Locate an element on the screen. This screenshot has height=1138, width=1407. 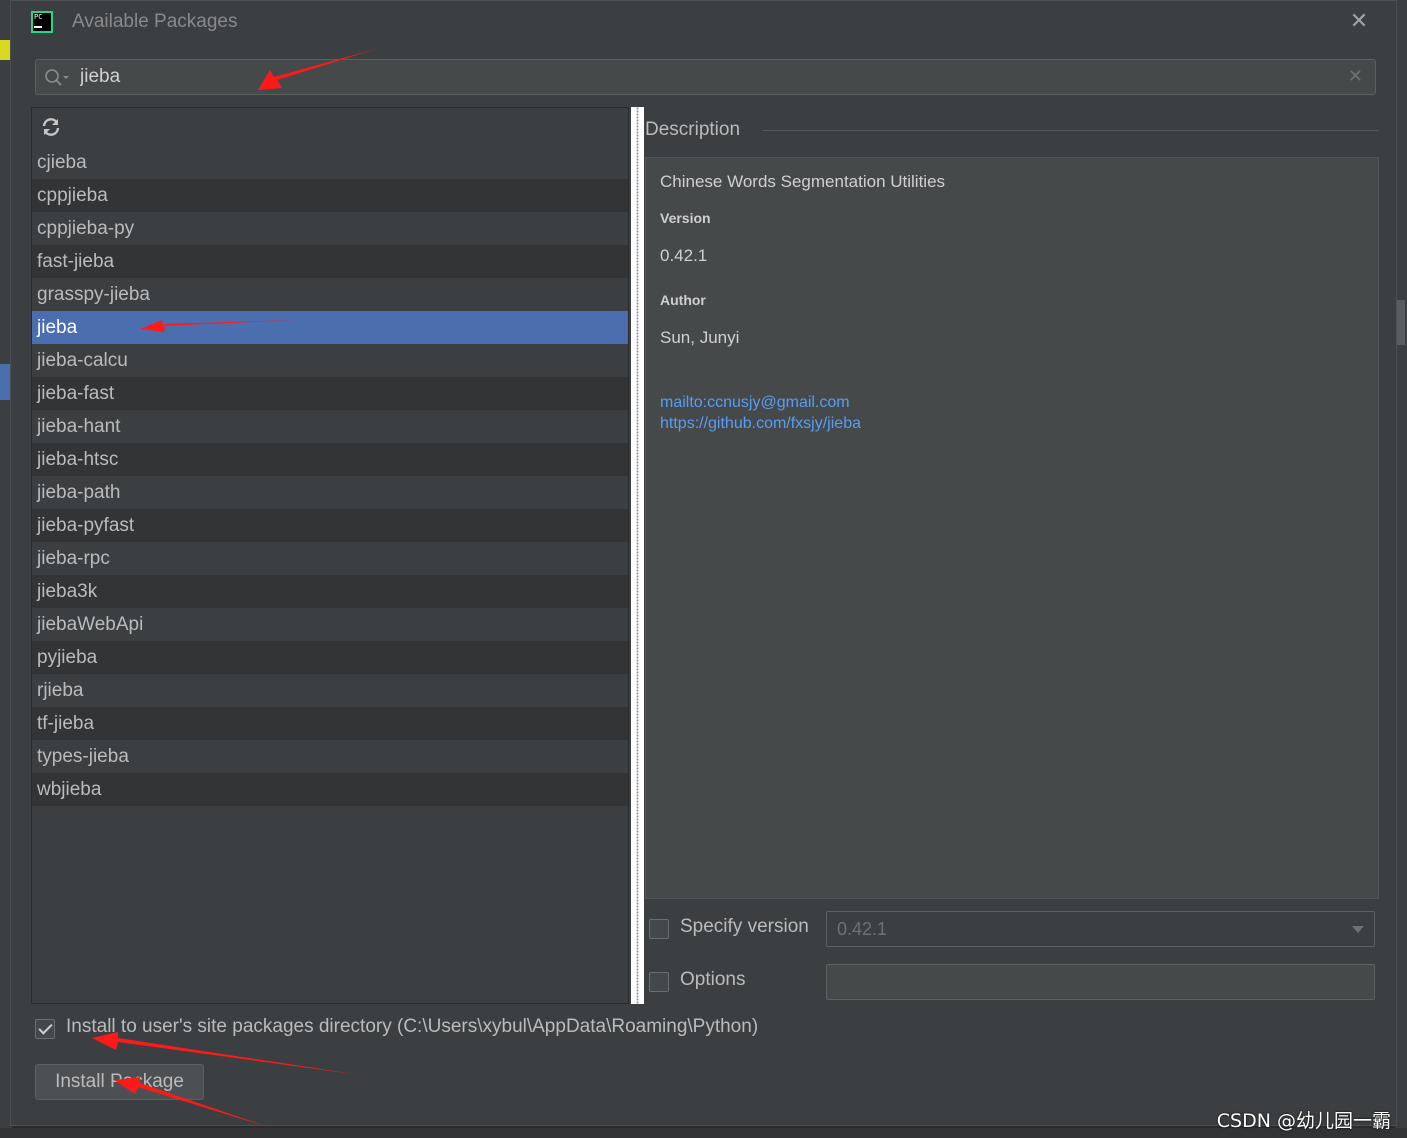
pycharm-icon: PC is located at coordinates (42, 22).